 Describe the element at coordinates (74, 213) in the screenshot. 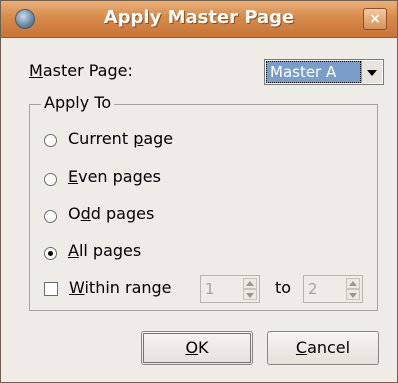

I see `odd-pages-text: O` at that location.